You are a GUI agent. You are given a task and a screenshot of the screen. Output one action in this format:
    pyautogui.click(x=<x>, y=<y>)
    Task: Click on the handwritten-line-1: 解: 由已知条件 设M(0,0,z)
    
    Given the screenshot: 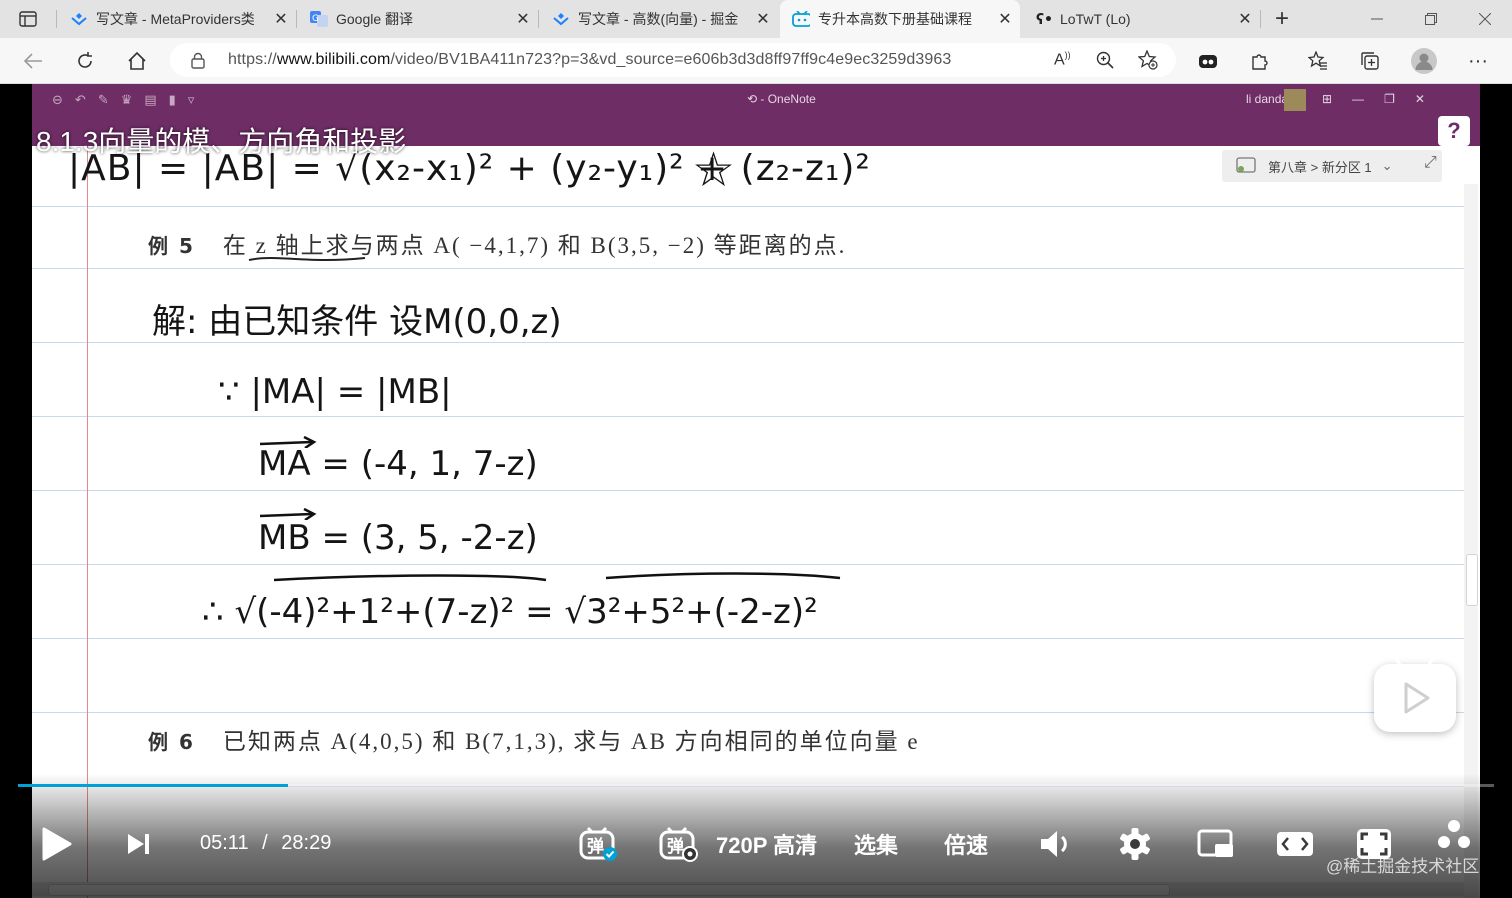 What is the action you would take?
    pyautogui.click(x=357, y=322)
    